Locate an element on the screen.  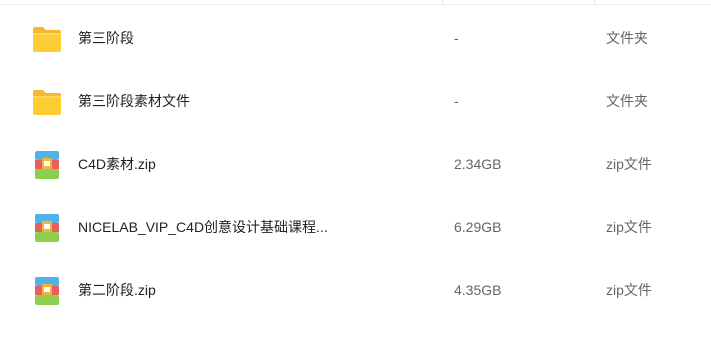
file-name: 第三阶段 is located at coordinates (106, 38).